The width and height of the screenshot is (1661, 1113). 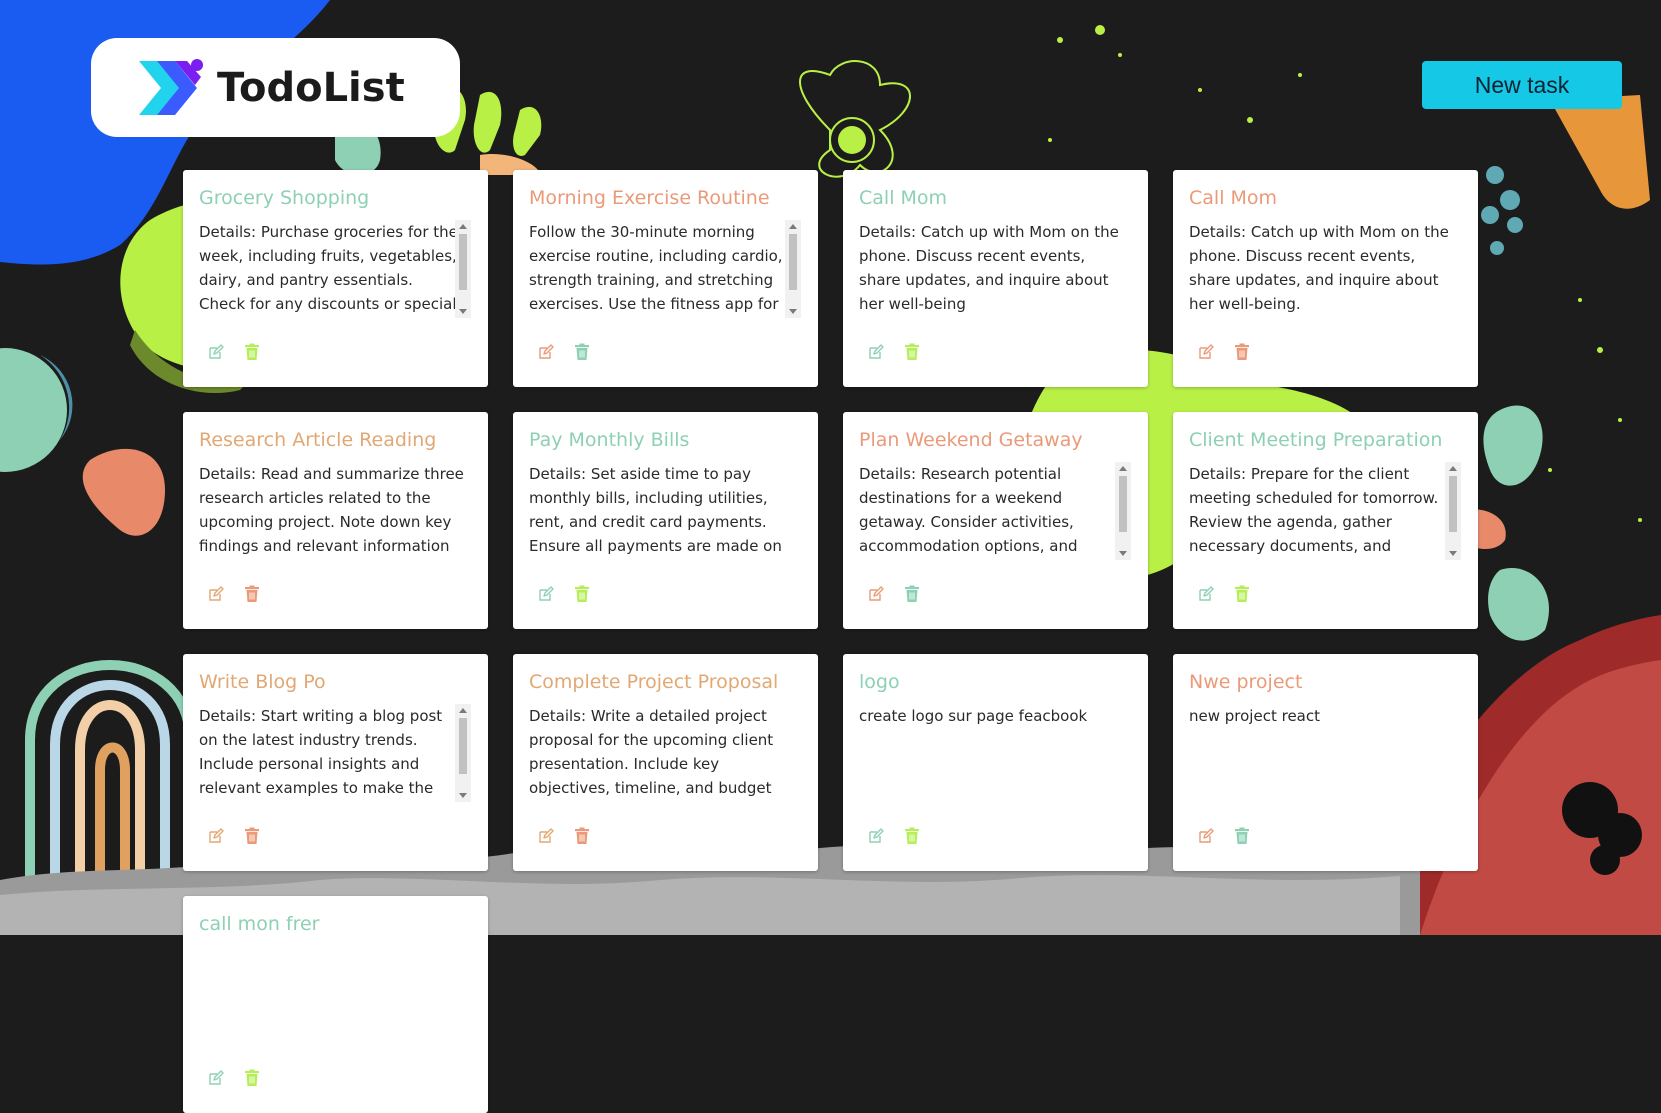 I want to click on task-card: logo create logo sur page feacbook, so click(x=995, y=762).